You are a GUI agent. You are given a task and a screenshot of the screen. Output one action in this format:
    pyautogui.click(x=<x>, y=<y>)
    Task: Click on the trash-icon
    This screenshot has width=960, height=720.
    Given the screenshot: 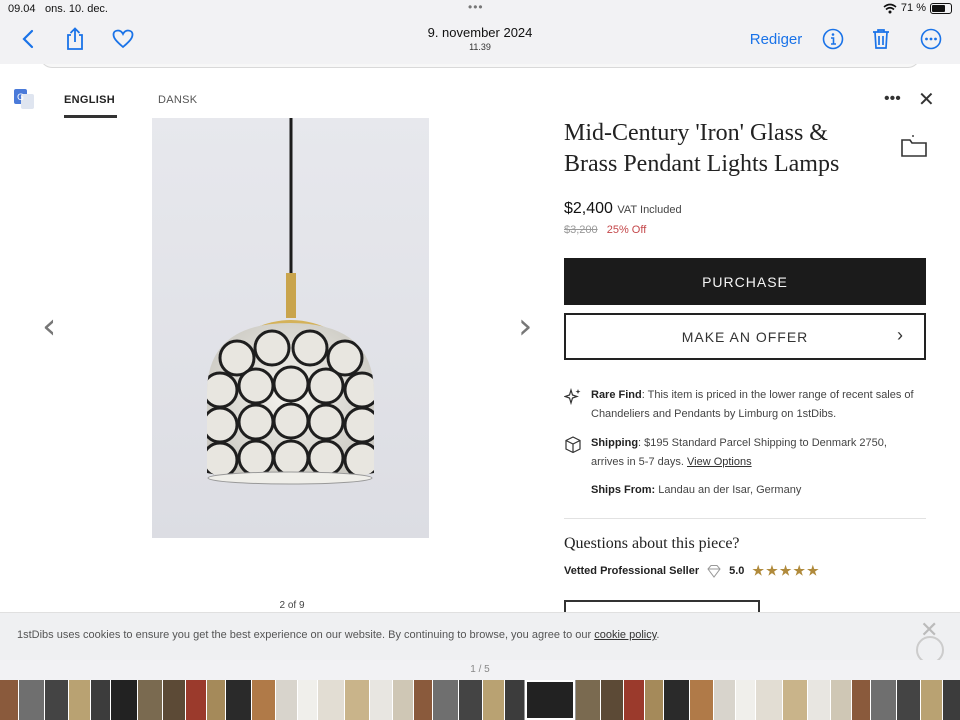 What is the action you would take?
    pyautogui.click(x=881, y=39)
    